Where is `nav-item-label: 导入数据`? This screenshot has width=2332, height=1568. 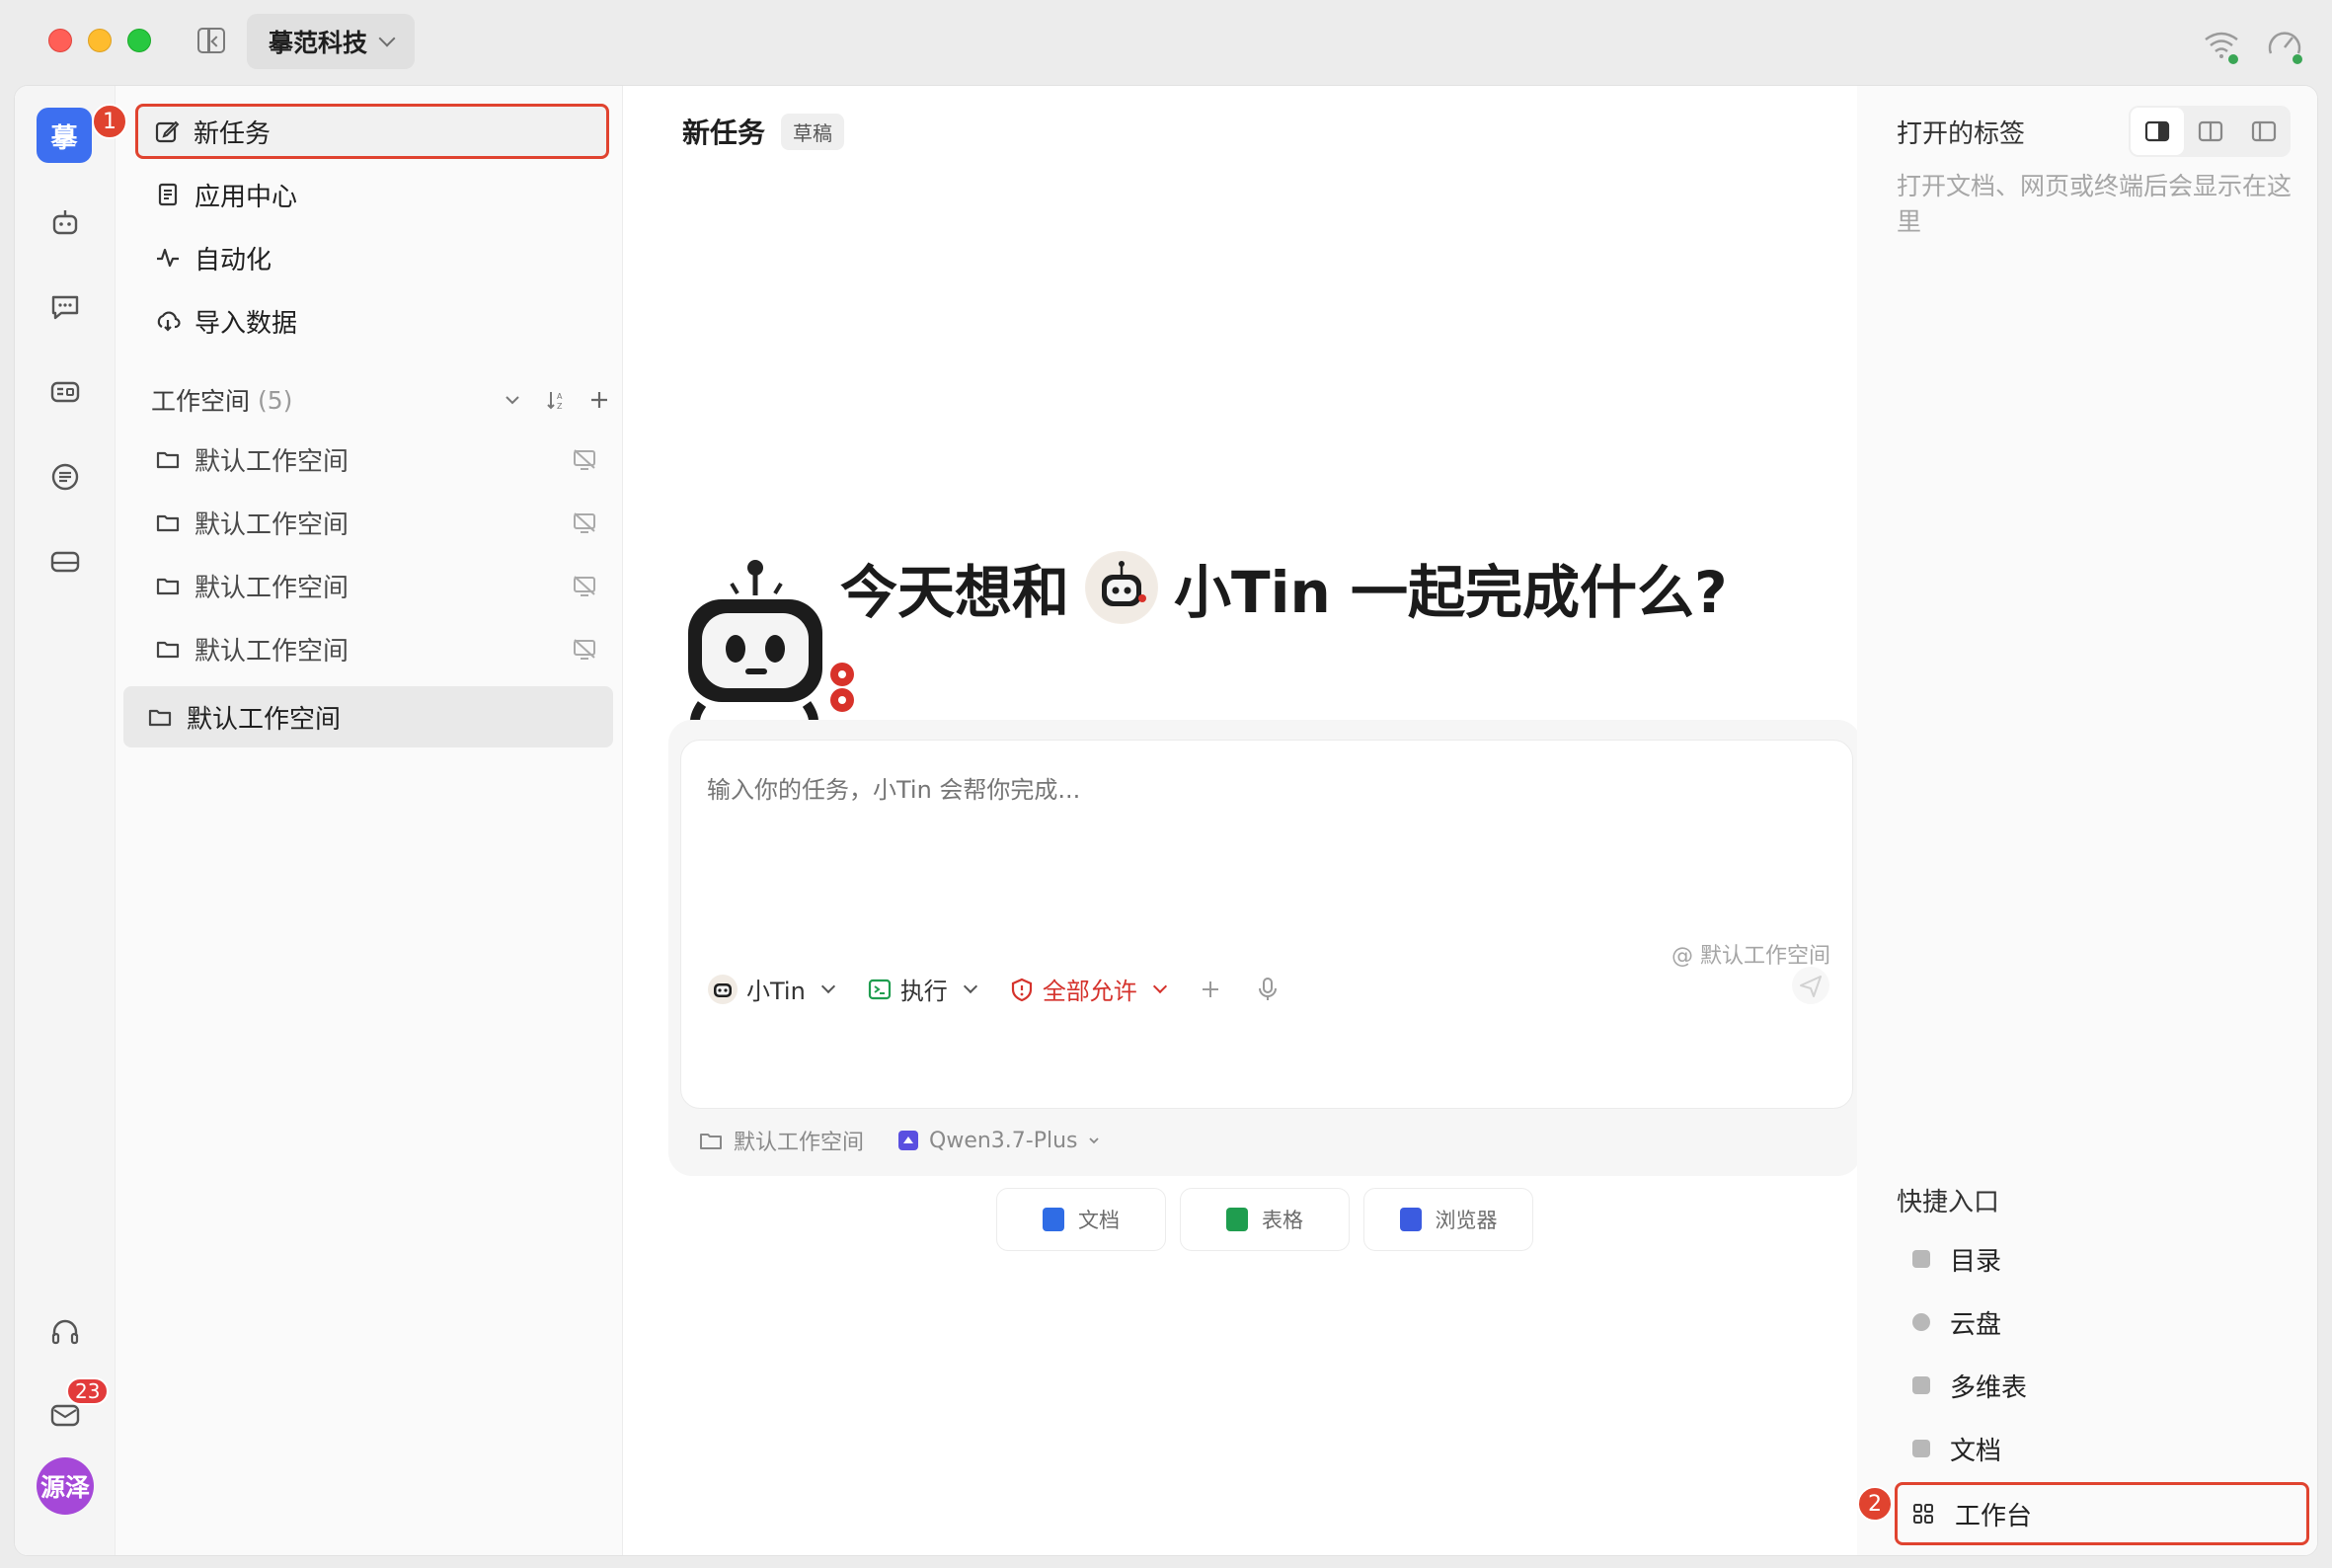 nav-item-label: 导入数据 is located at coordinates (246, 324).